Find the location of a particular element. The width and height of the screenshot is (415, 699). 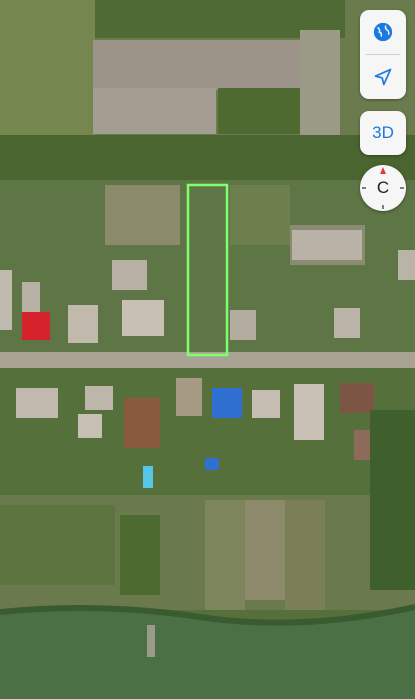

globe-icon is located at coordinates (383, 32).